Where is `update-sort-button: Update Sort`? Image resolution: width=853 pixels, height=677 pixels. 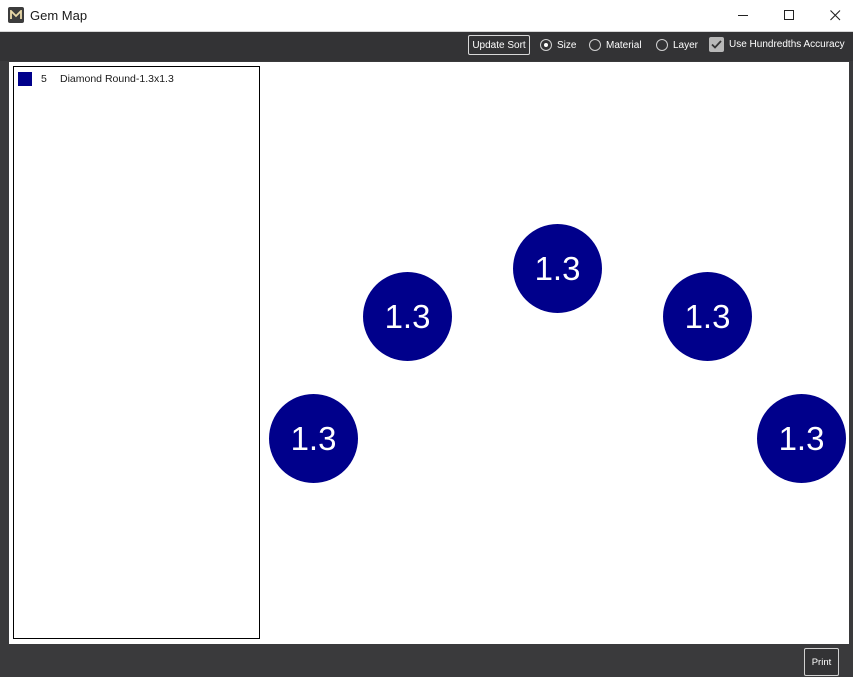
update-sort-button: Update Sort is located at coordinates (499, 45).